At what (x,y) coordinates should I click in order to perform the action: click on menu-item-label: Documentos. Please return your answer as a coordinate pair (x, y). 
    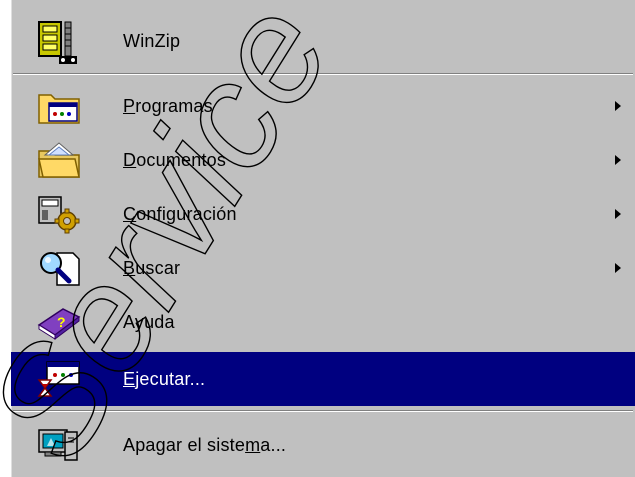
    Looking at the image, I should click on (175, 159).